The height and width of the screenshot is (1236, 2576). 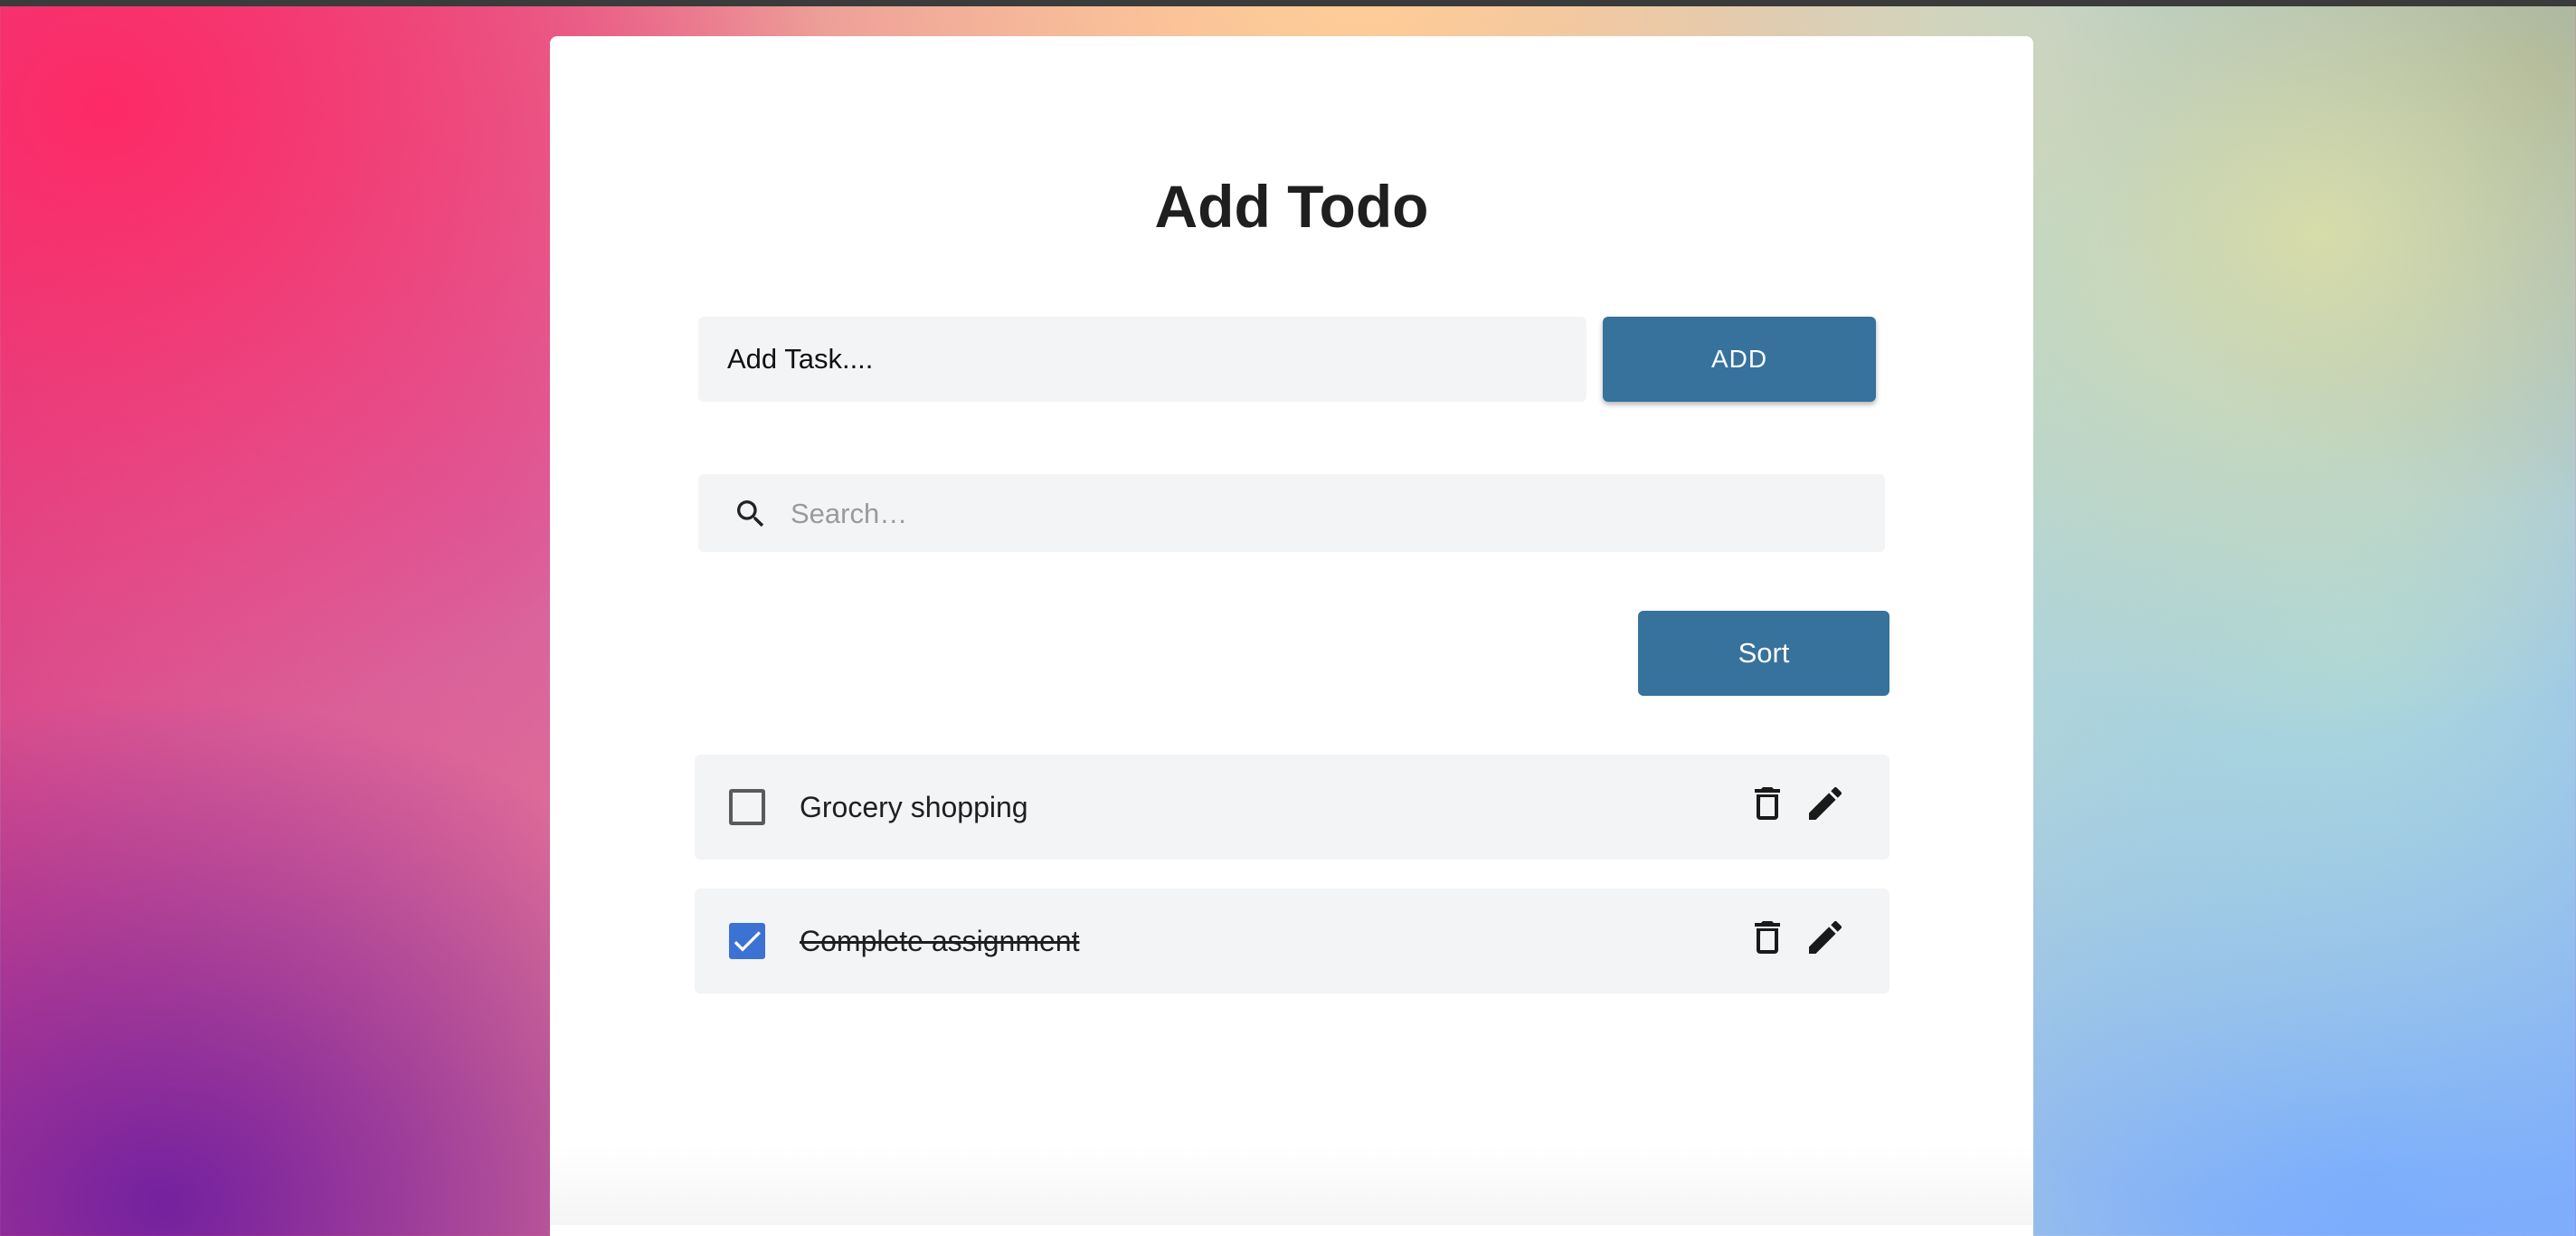 What do you see at coordinates (940, 941) in the screenshot?
I see `todo-text: Complete assignment` at bounding box center [940, 941].